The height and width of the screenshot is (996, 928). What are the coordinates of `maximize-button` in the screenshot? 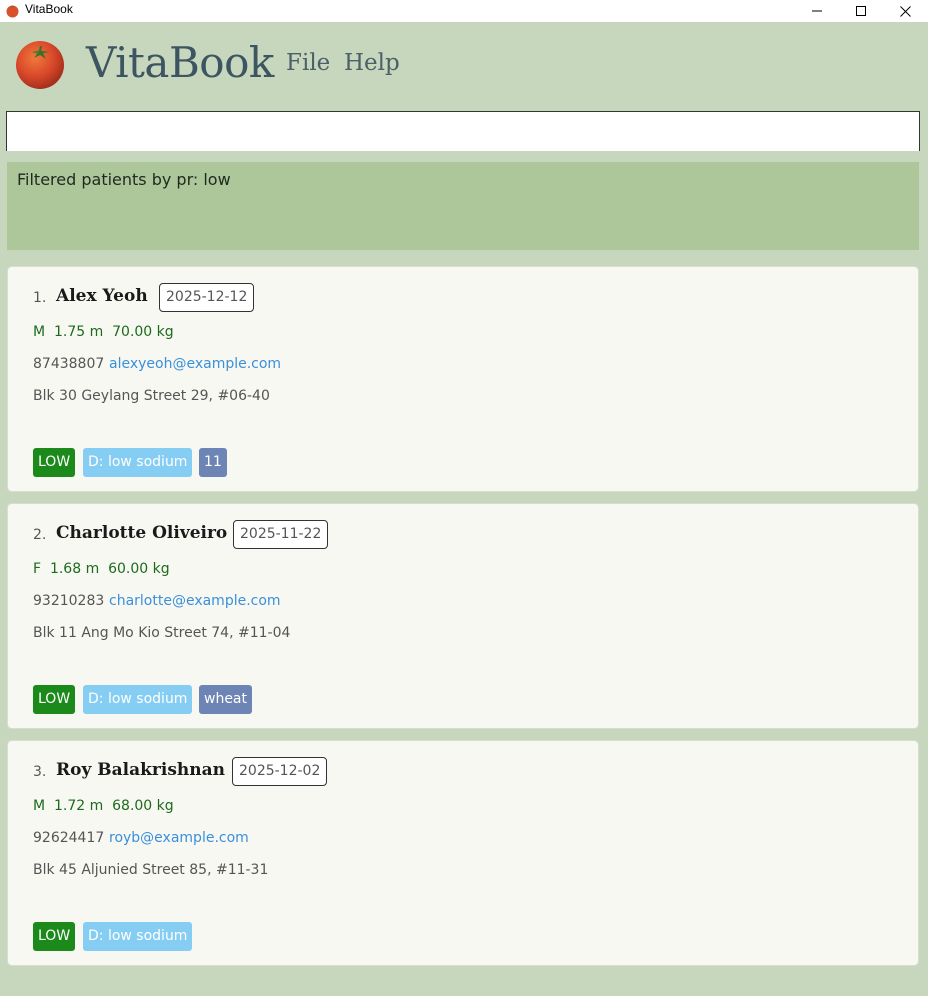 It's located at (861, 11).